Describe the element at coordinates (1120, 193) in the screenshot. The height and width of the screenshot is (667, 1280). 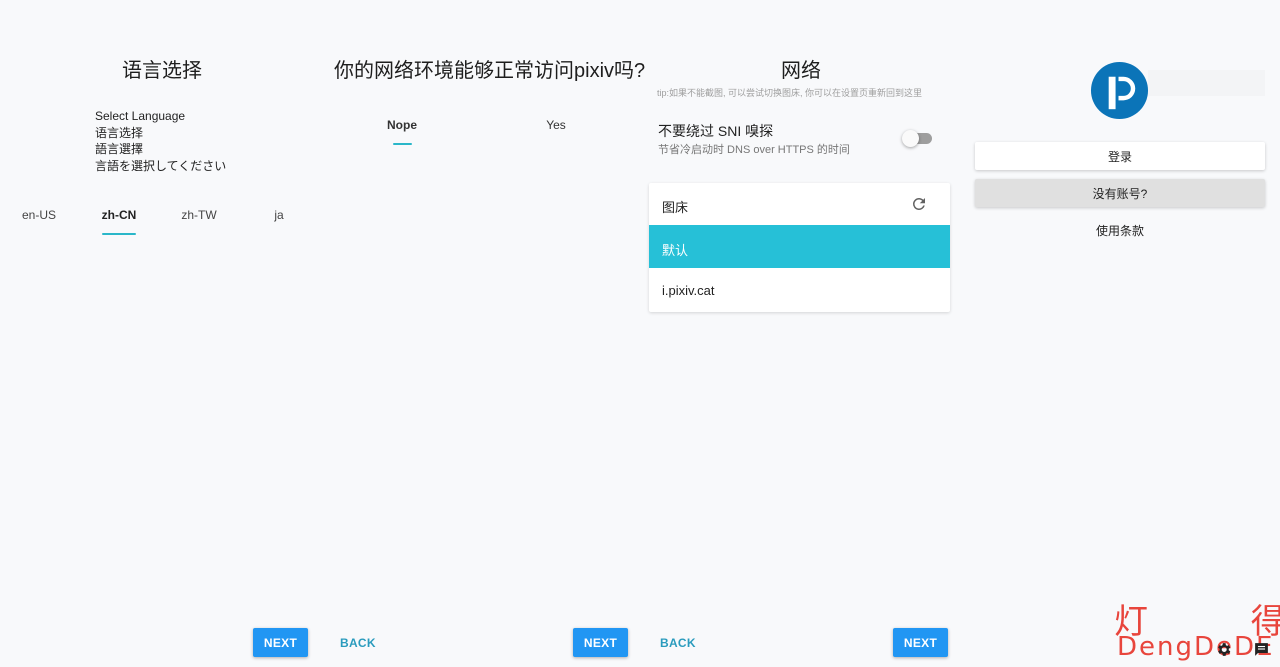
I see `no-account-button: 没有账号?` at that location.